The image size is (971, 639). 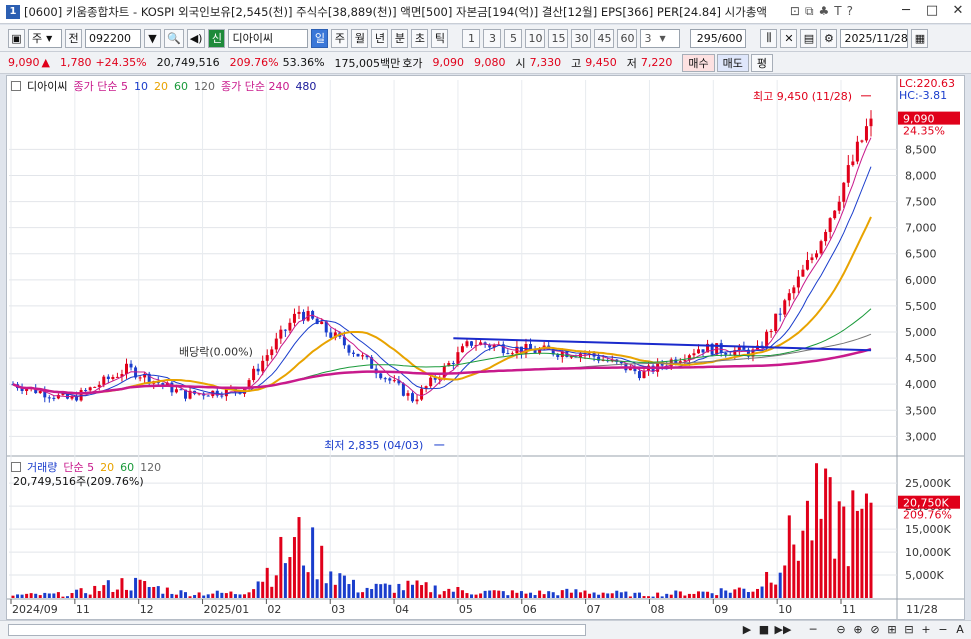 I want to click on close-button: ✕, so click(x=958, y=11).